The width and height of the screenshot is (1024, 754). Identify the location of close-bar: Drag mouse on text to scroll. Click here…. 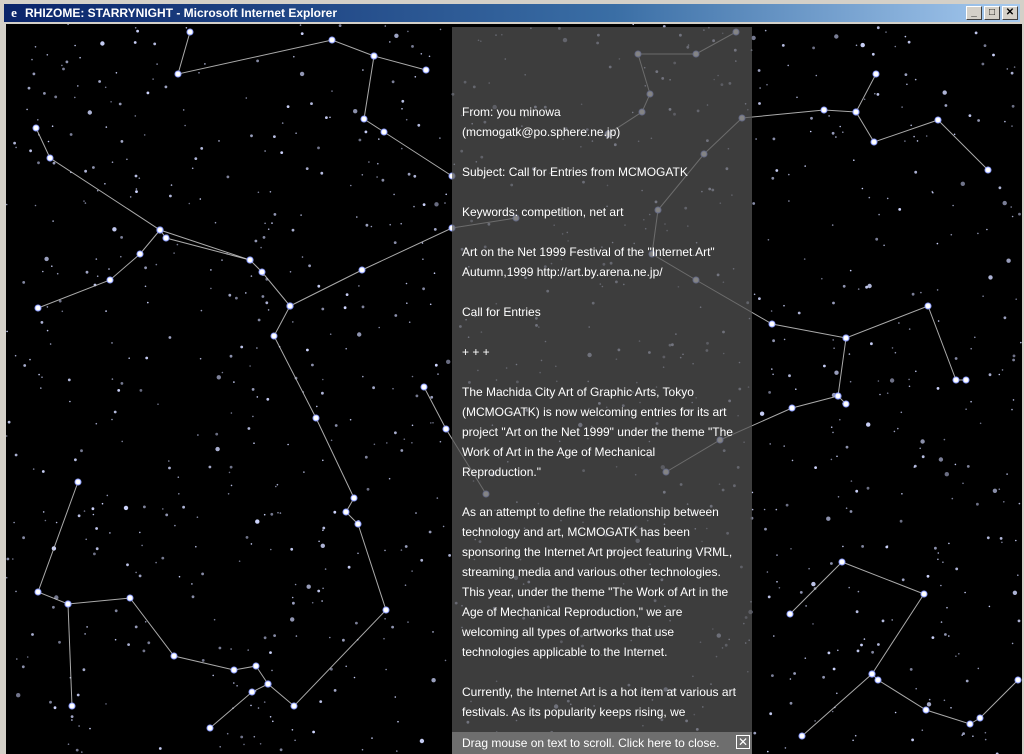
(602, 743).